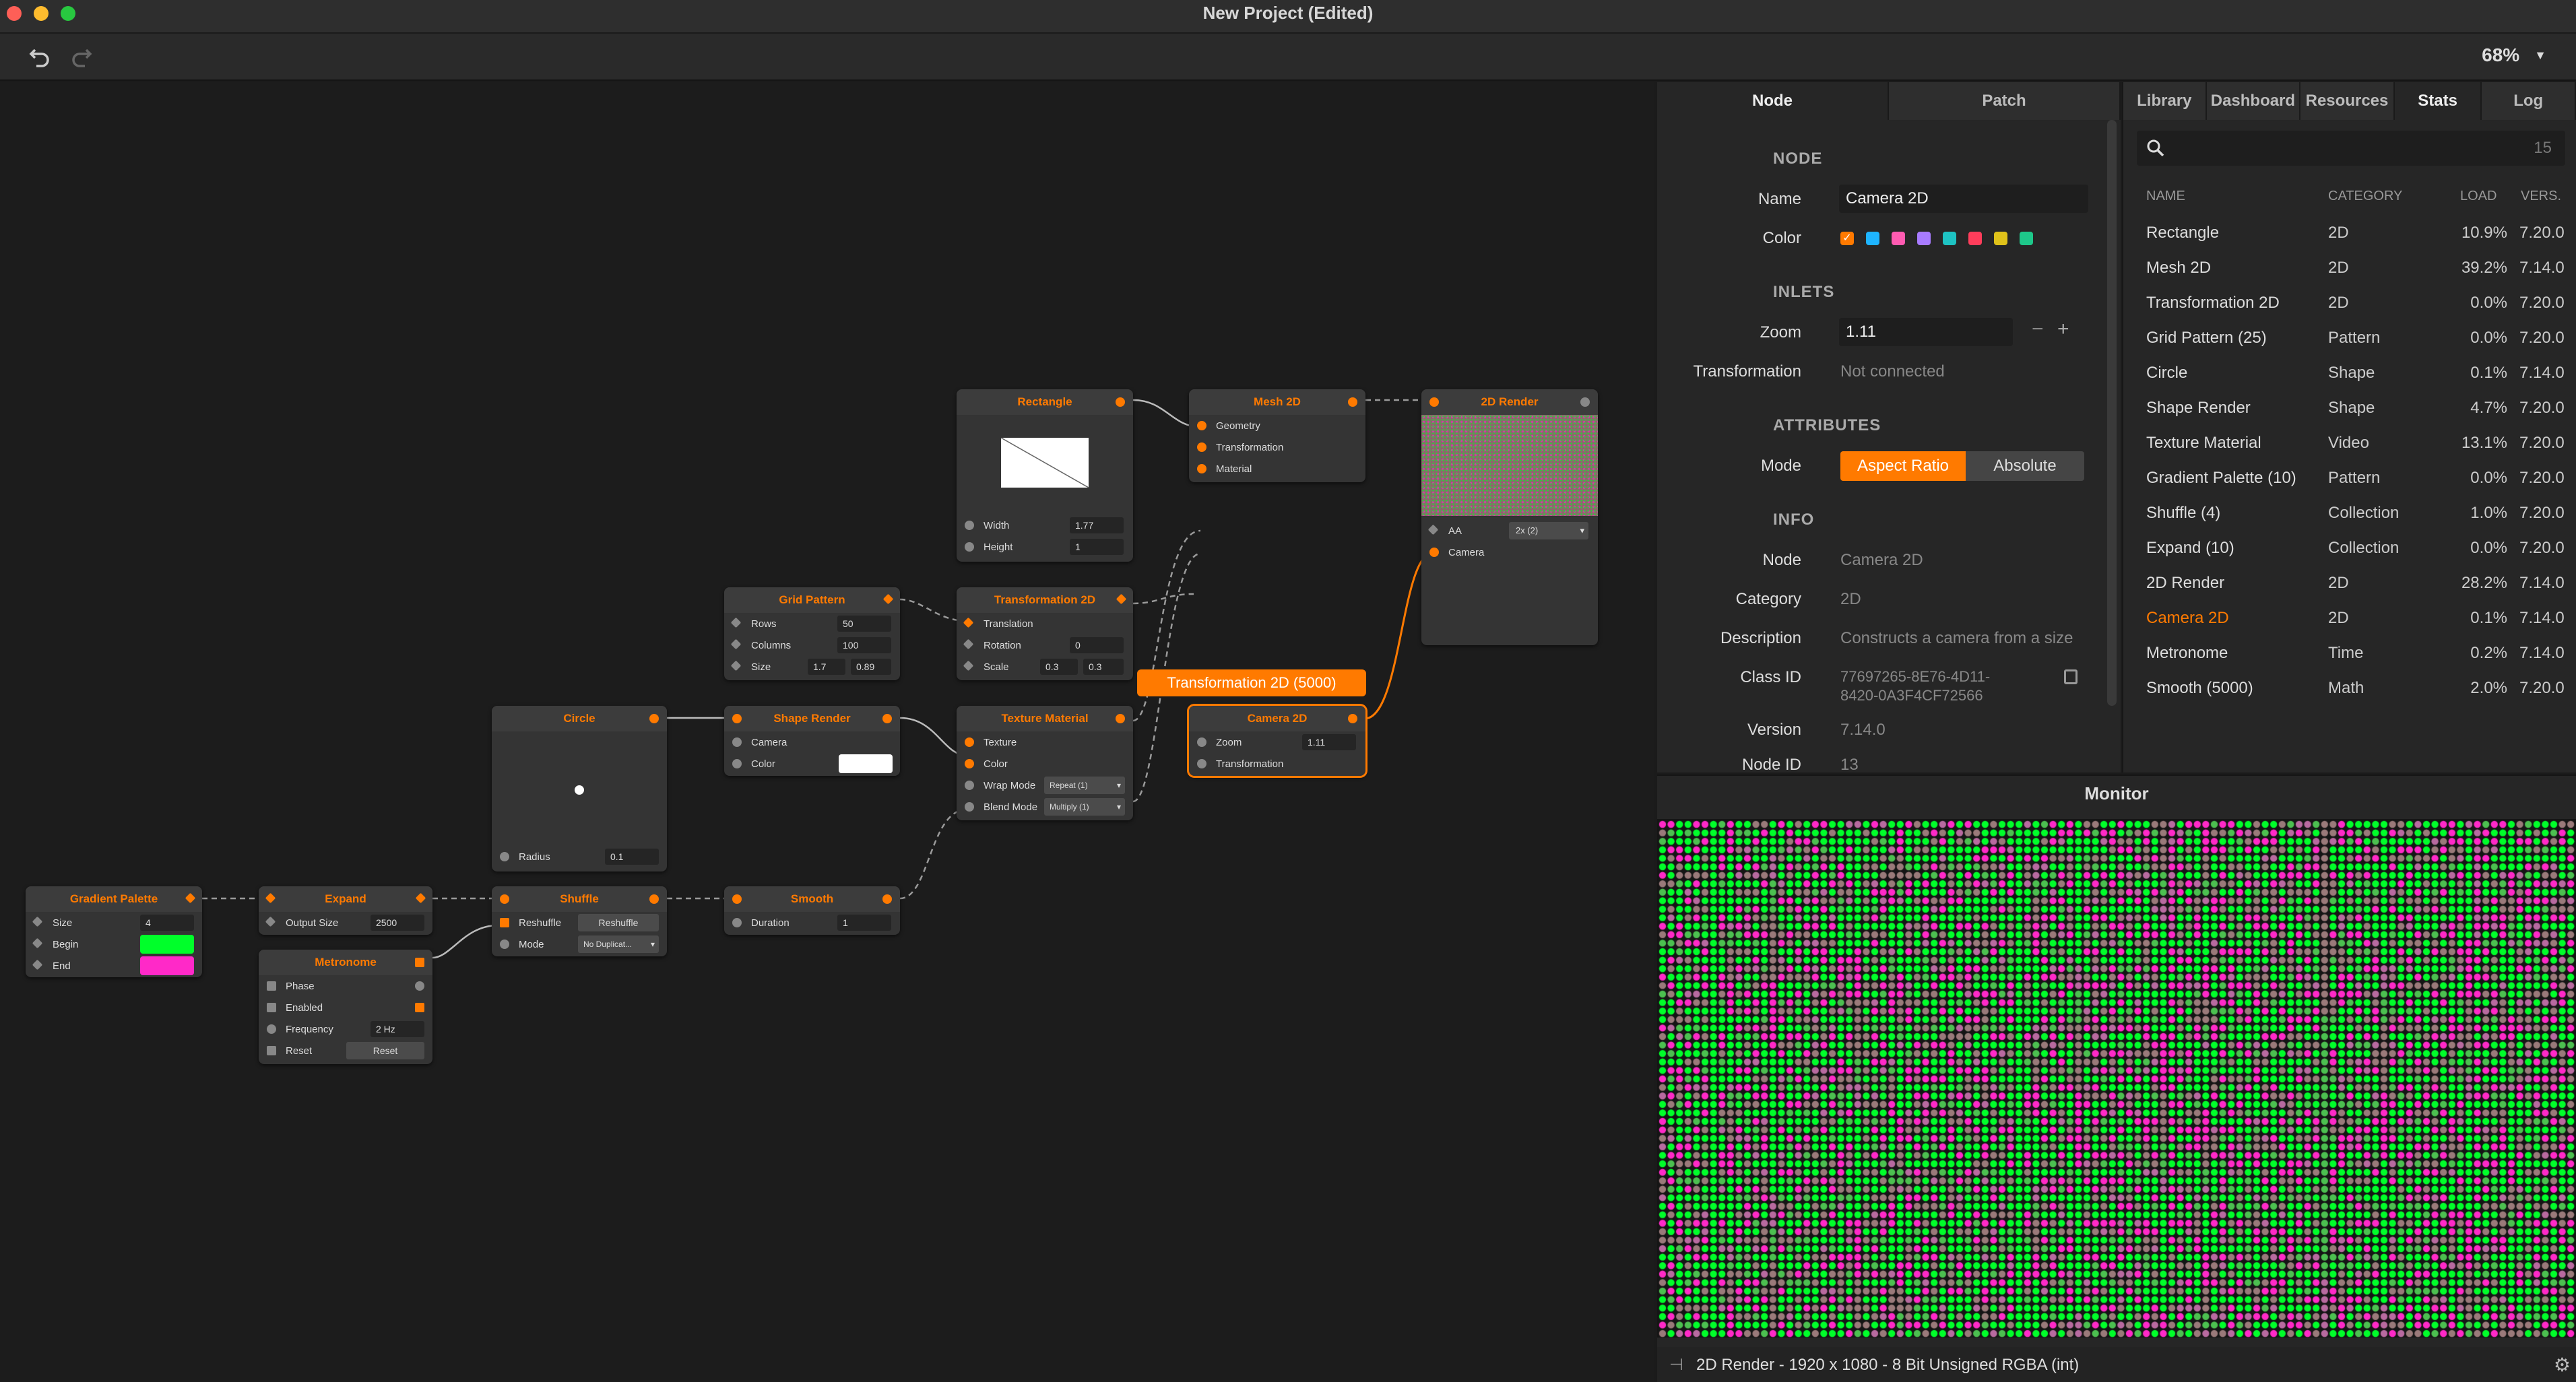 This screenshot has width=2576, height=1382. Describe the element at coordinates (2563, 1364) in the screenshot. I see `gear-icon: ⚙` at that location.